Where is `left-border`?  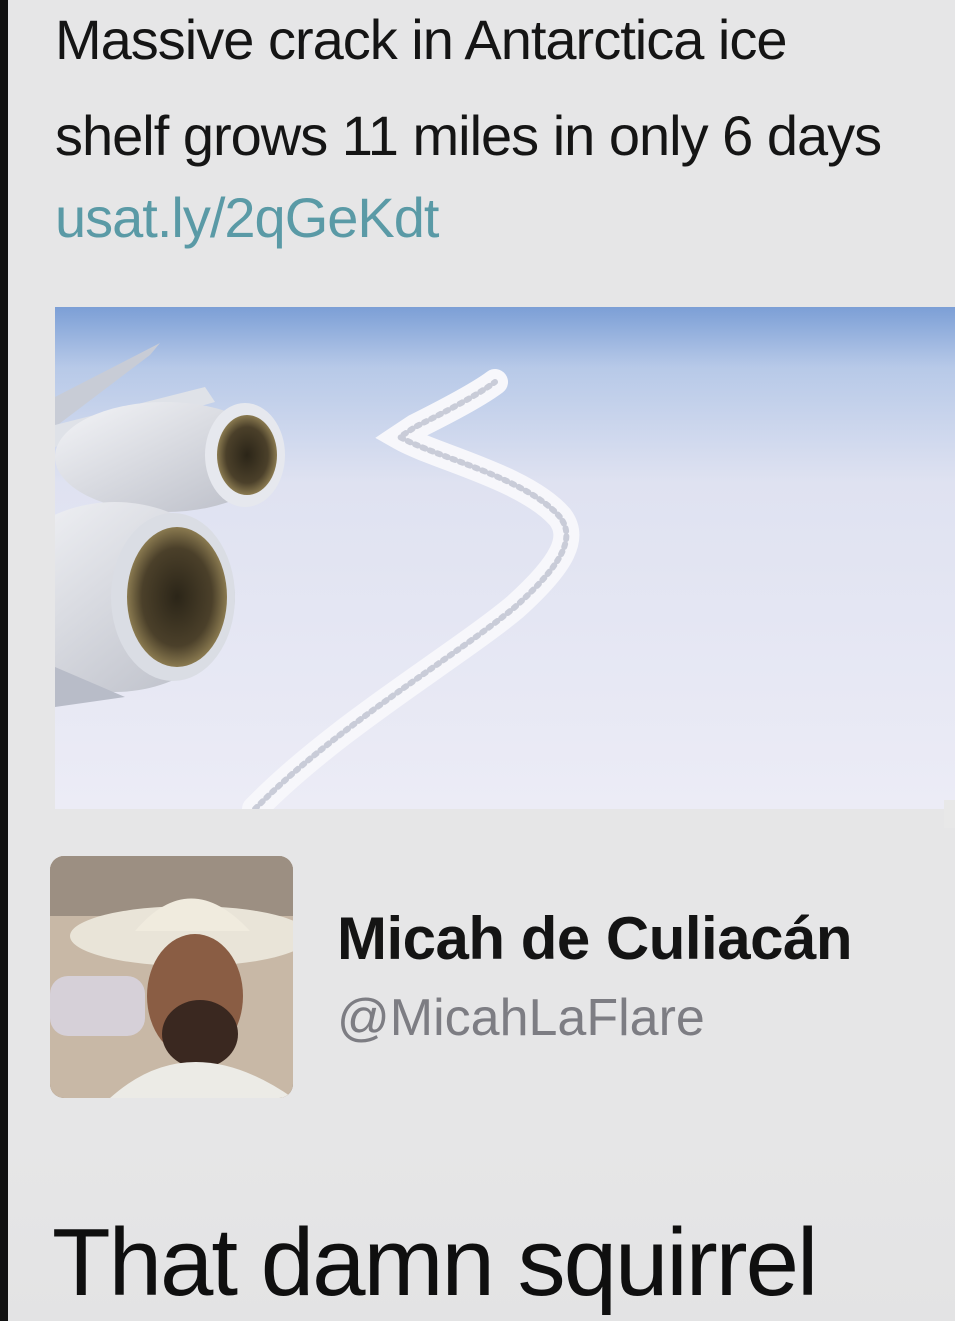 left-border is located at coordinates (4, 660).